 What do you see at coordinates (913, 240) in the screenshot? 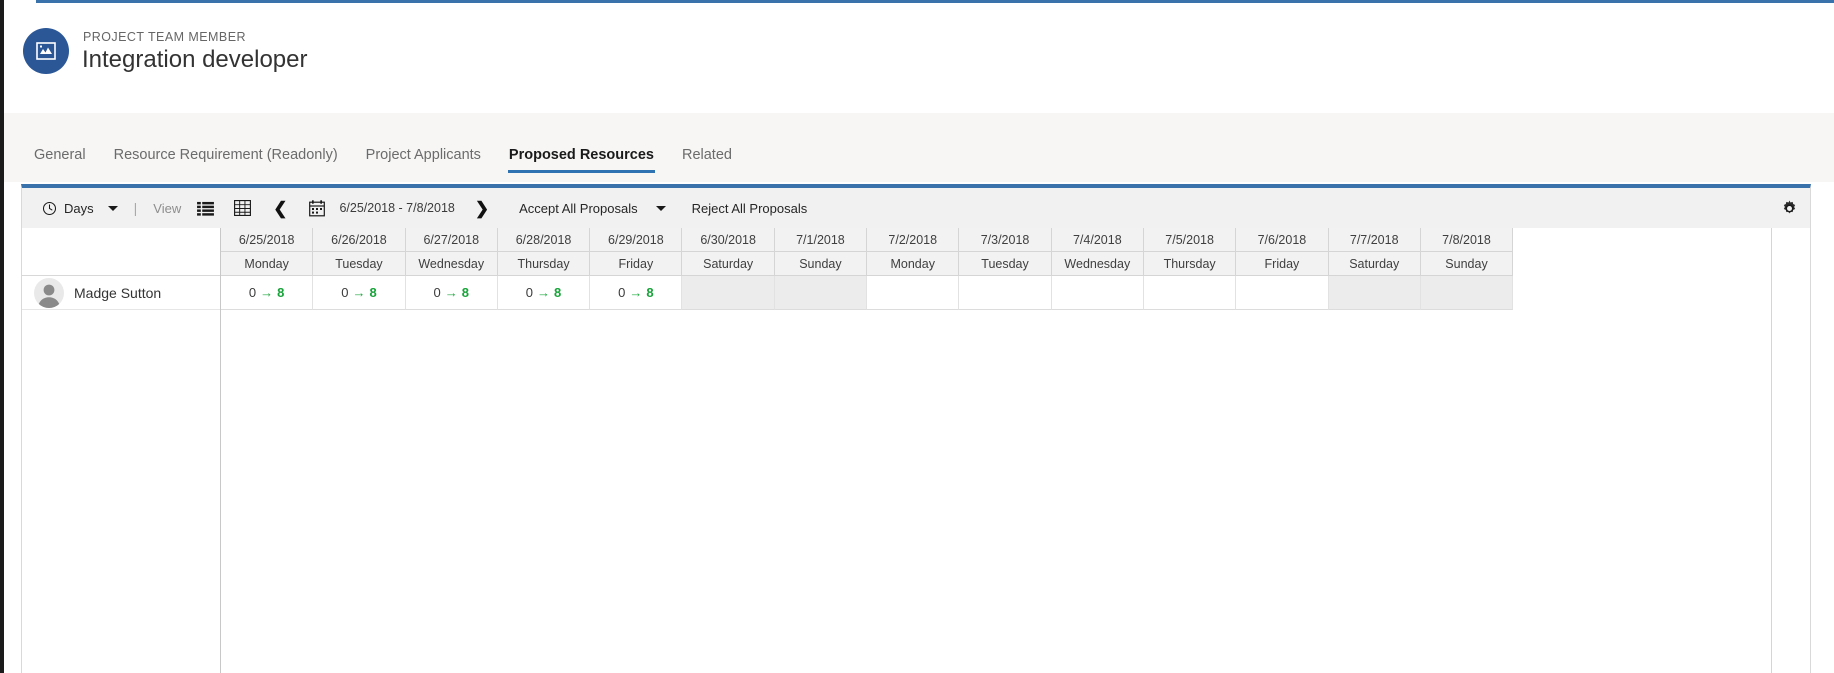
I see `timeline-date-header-cell: 7/2/2018` at bounding box center [913, 240].